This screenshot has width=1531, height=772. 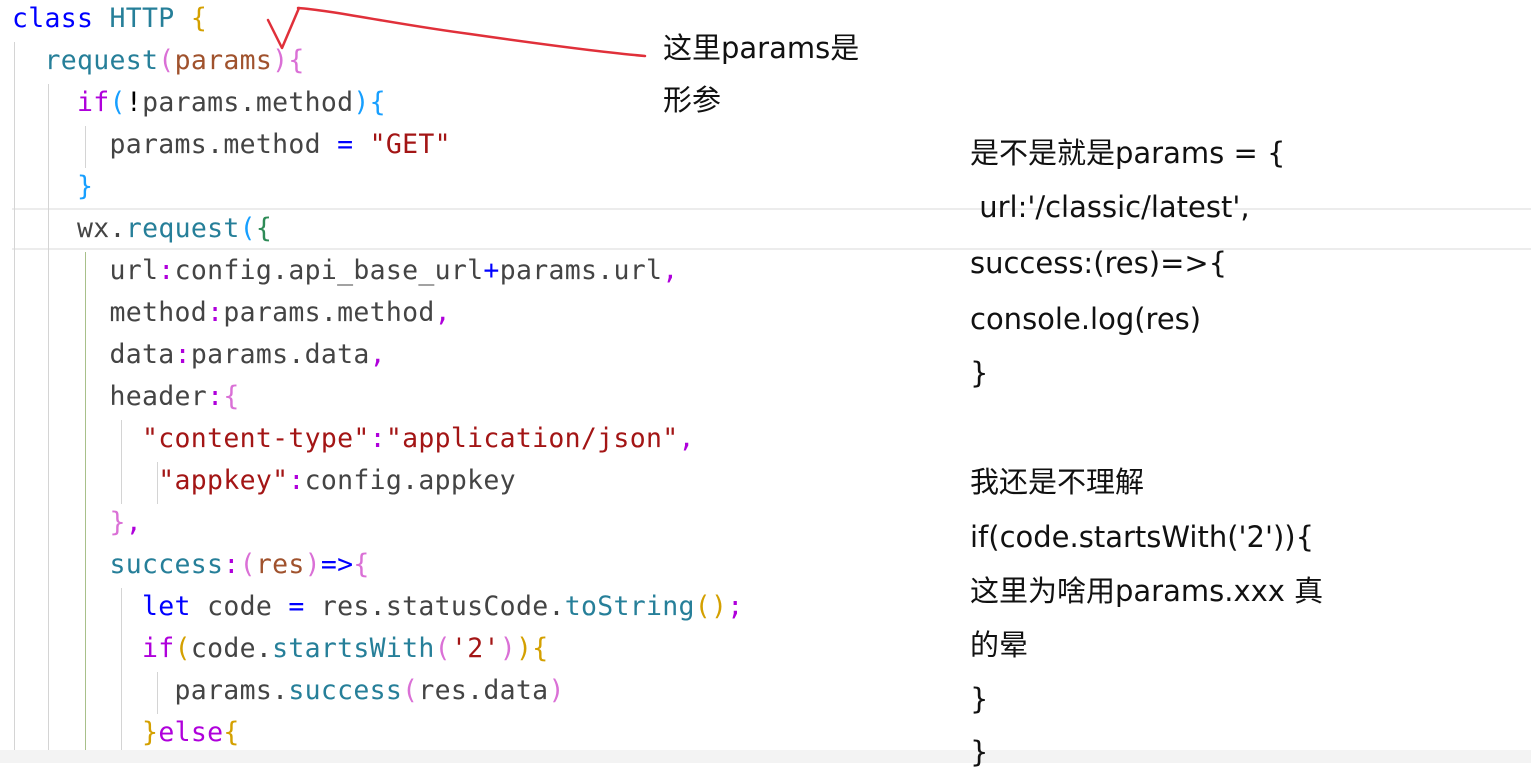 What do you see at coordinates (761, 48) in the screenshot?
I see `note-top-line-1: 这里params是` at bounding box center [761, 48].